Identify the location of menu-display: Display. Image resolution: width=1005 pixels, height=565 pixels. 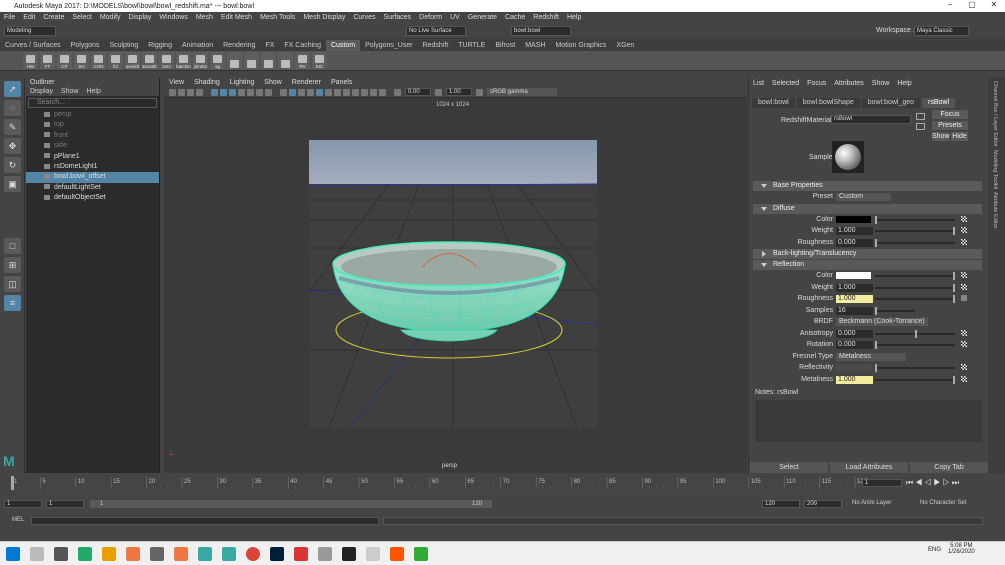
(139, 17).